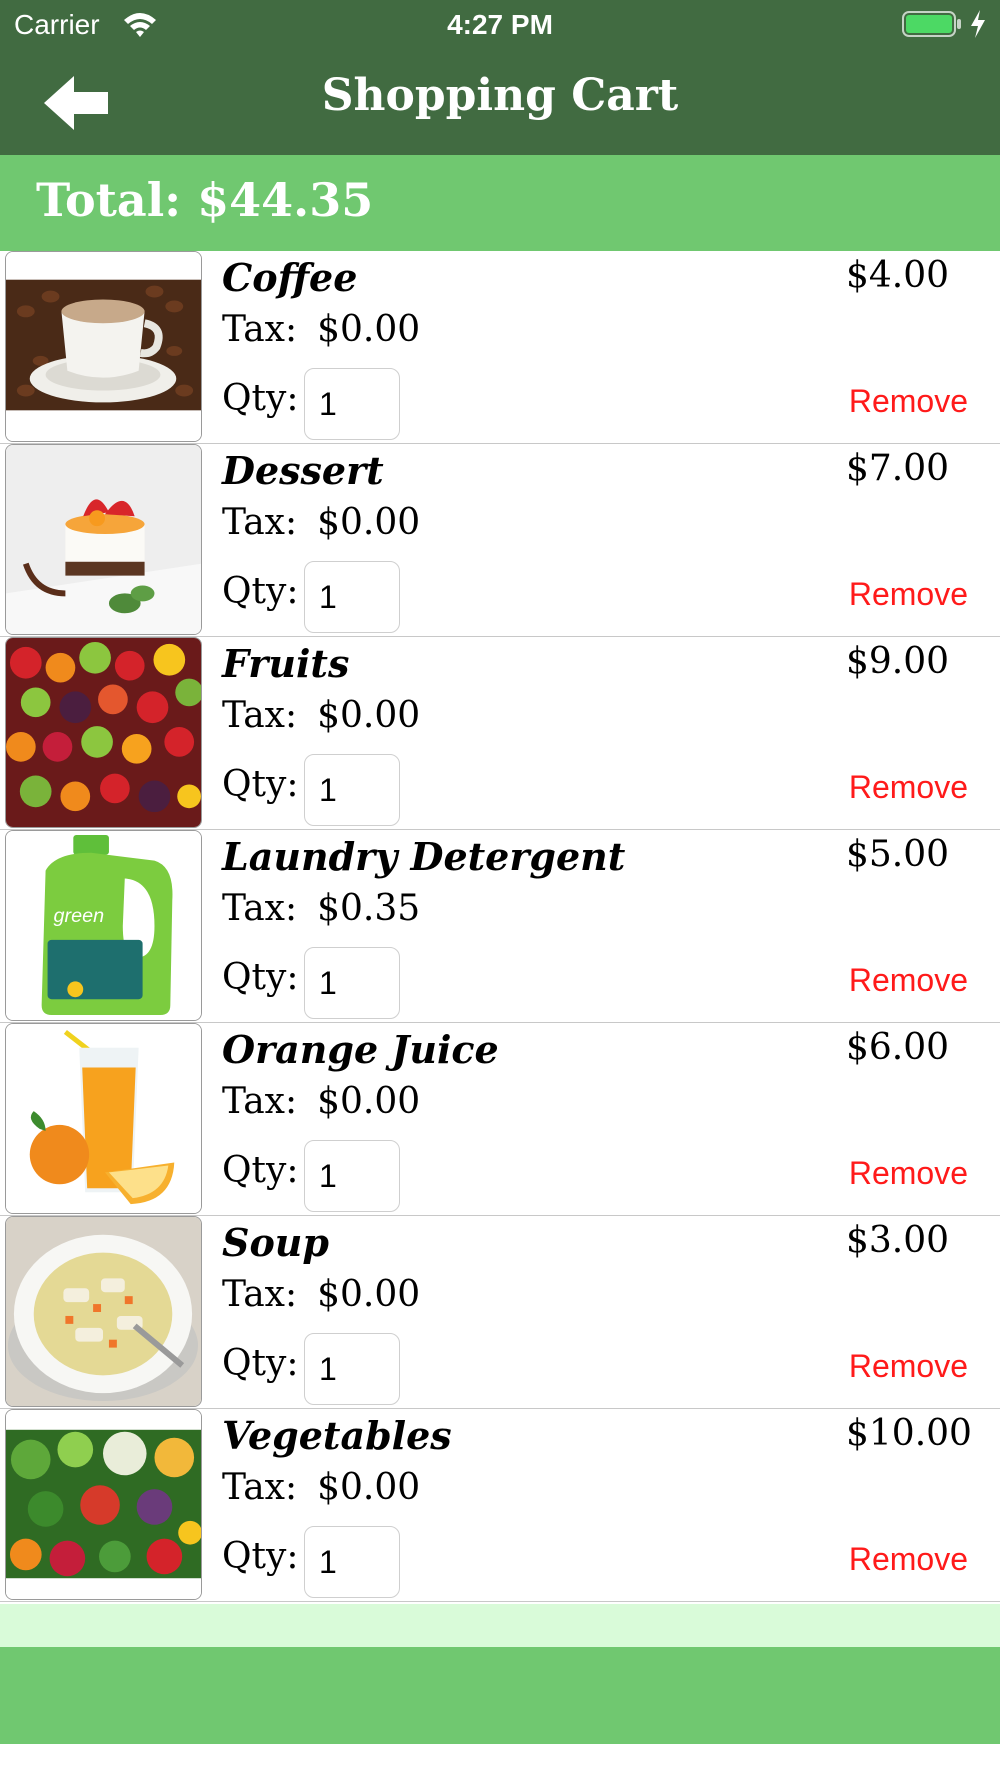  I want to click on coffee-image, so click(103, 346).